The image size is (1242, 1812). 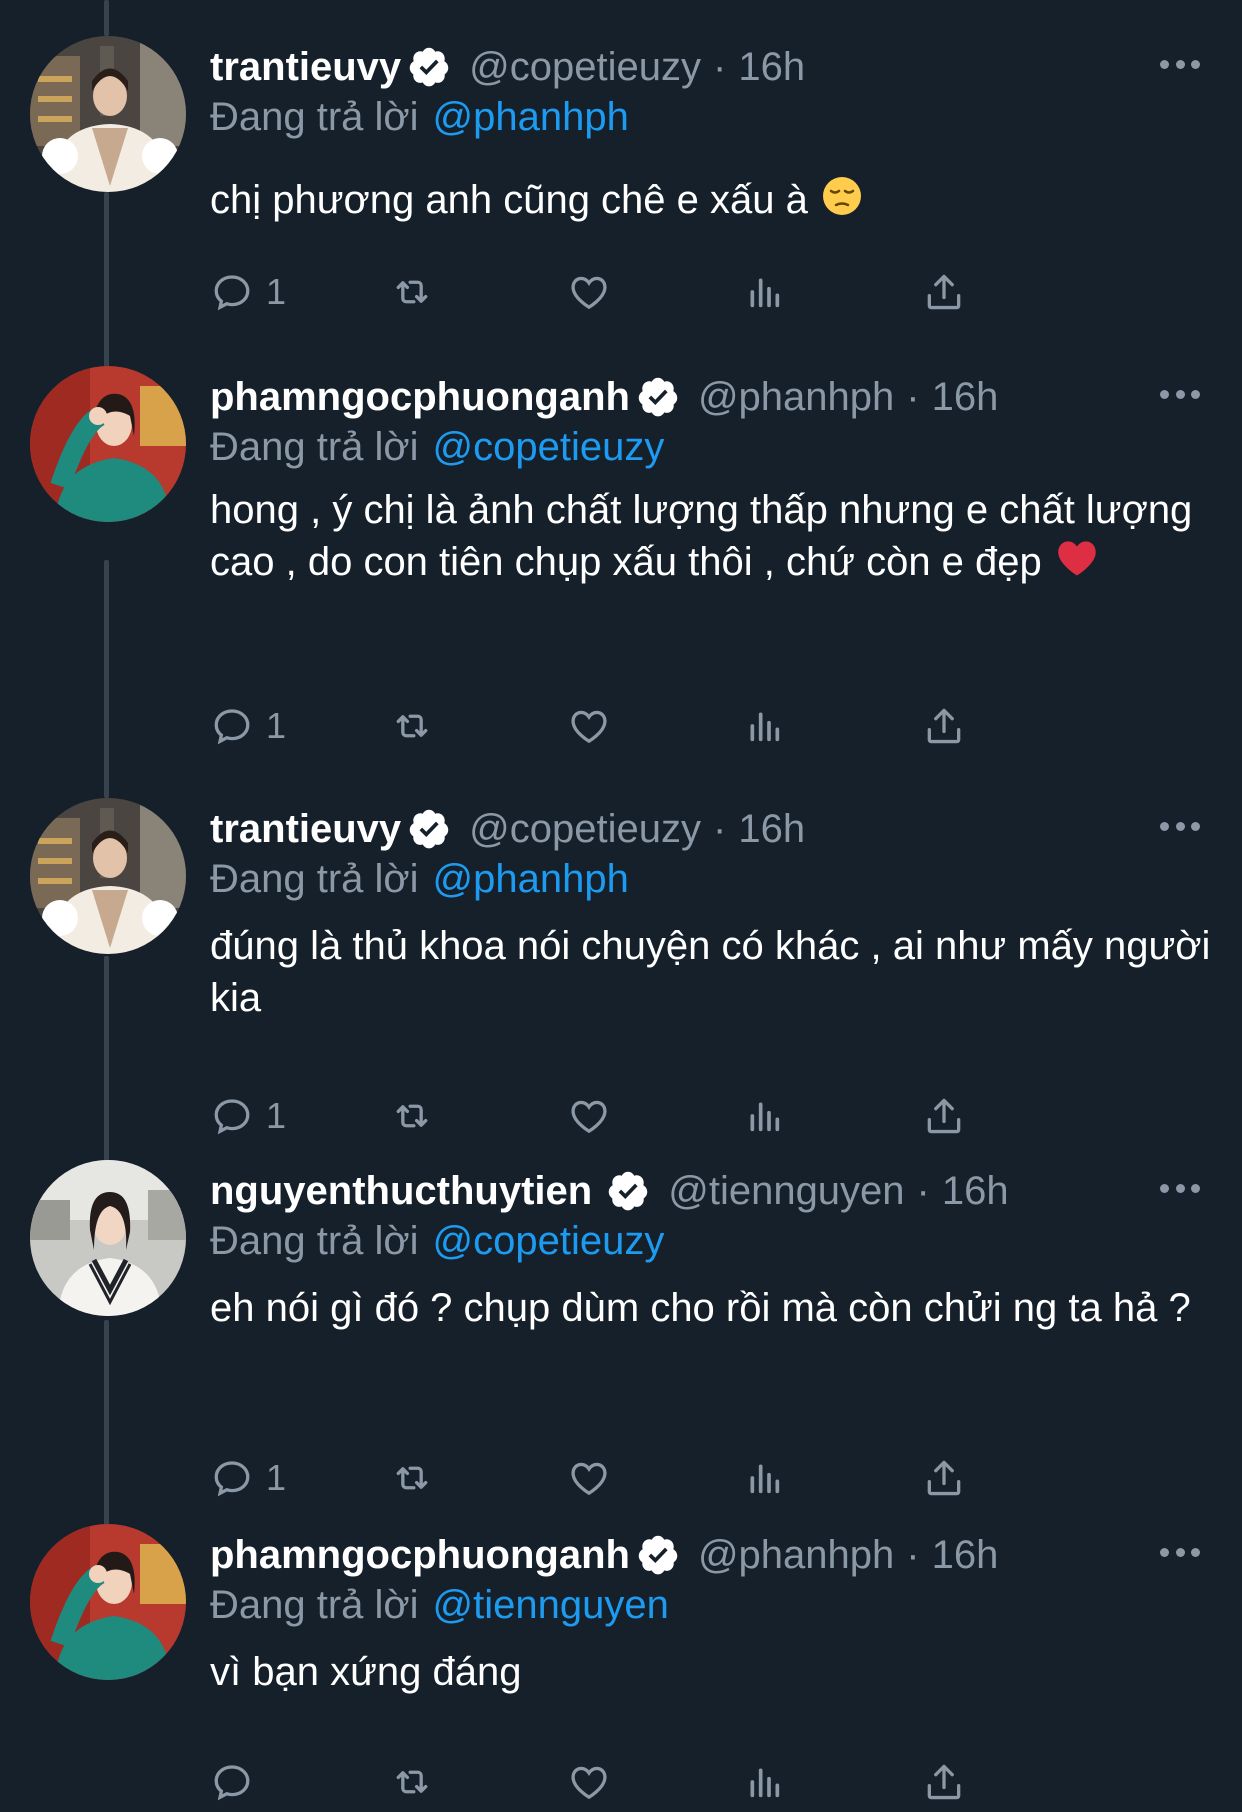 I want to click on red-heart-icon, so click(x=1077, y=564).